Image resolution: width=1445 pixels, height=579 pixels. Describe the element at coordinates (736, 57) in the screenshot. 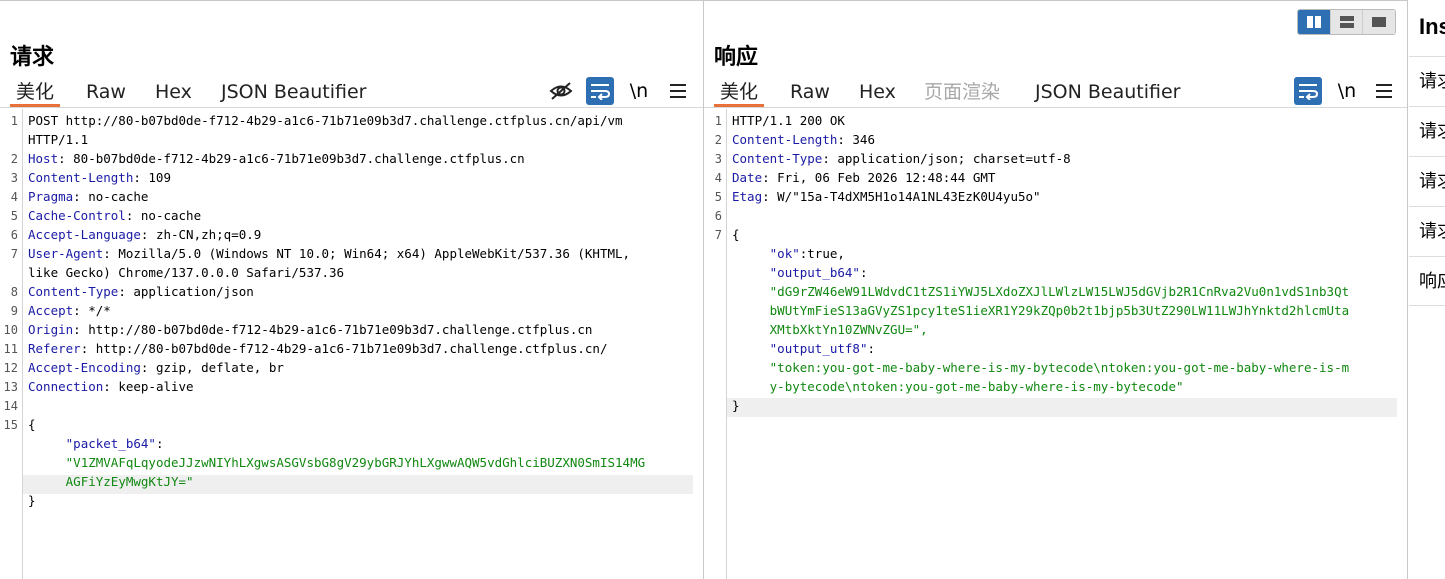

I see `response-title: 响应` at that location.